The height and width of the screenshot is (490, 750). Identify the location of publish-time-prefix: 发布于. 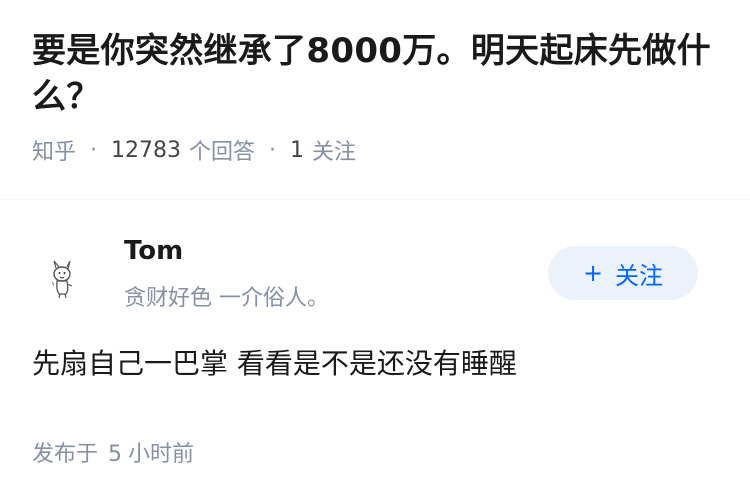
(65, 454).